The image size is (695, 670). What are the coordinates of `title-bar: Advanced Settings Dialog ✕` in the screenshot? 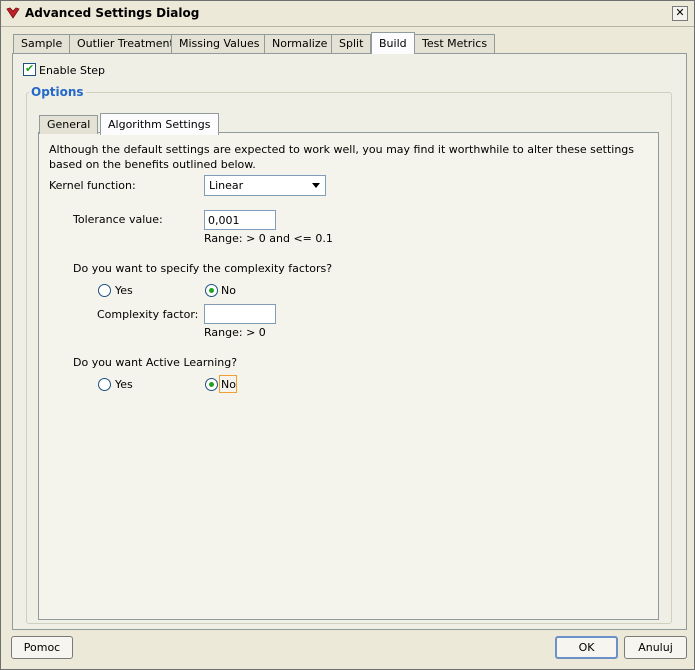 It's located at (347, 14).